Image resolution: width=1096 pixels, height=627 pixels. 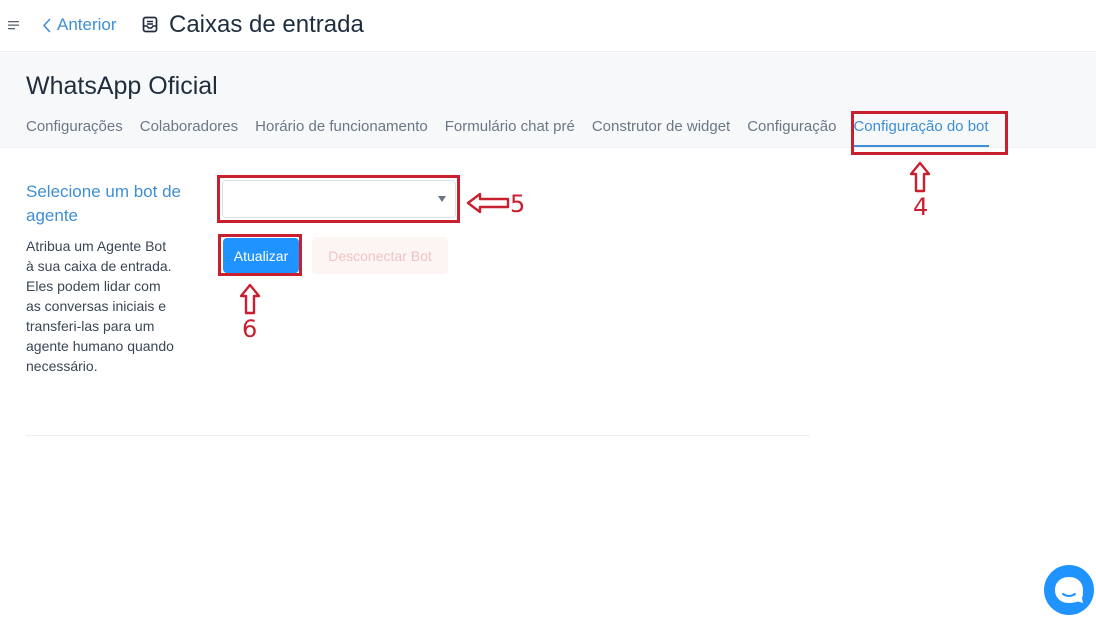 What do you see at coordinates (791, 128) in the screenshot?
I see `tab-configuracao: Configuração` at bounding box center [791, 128].